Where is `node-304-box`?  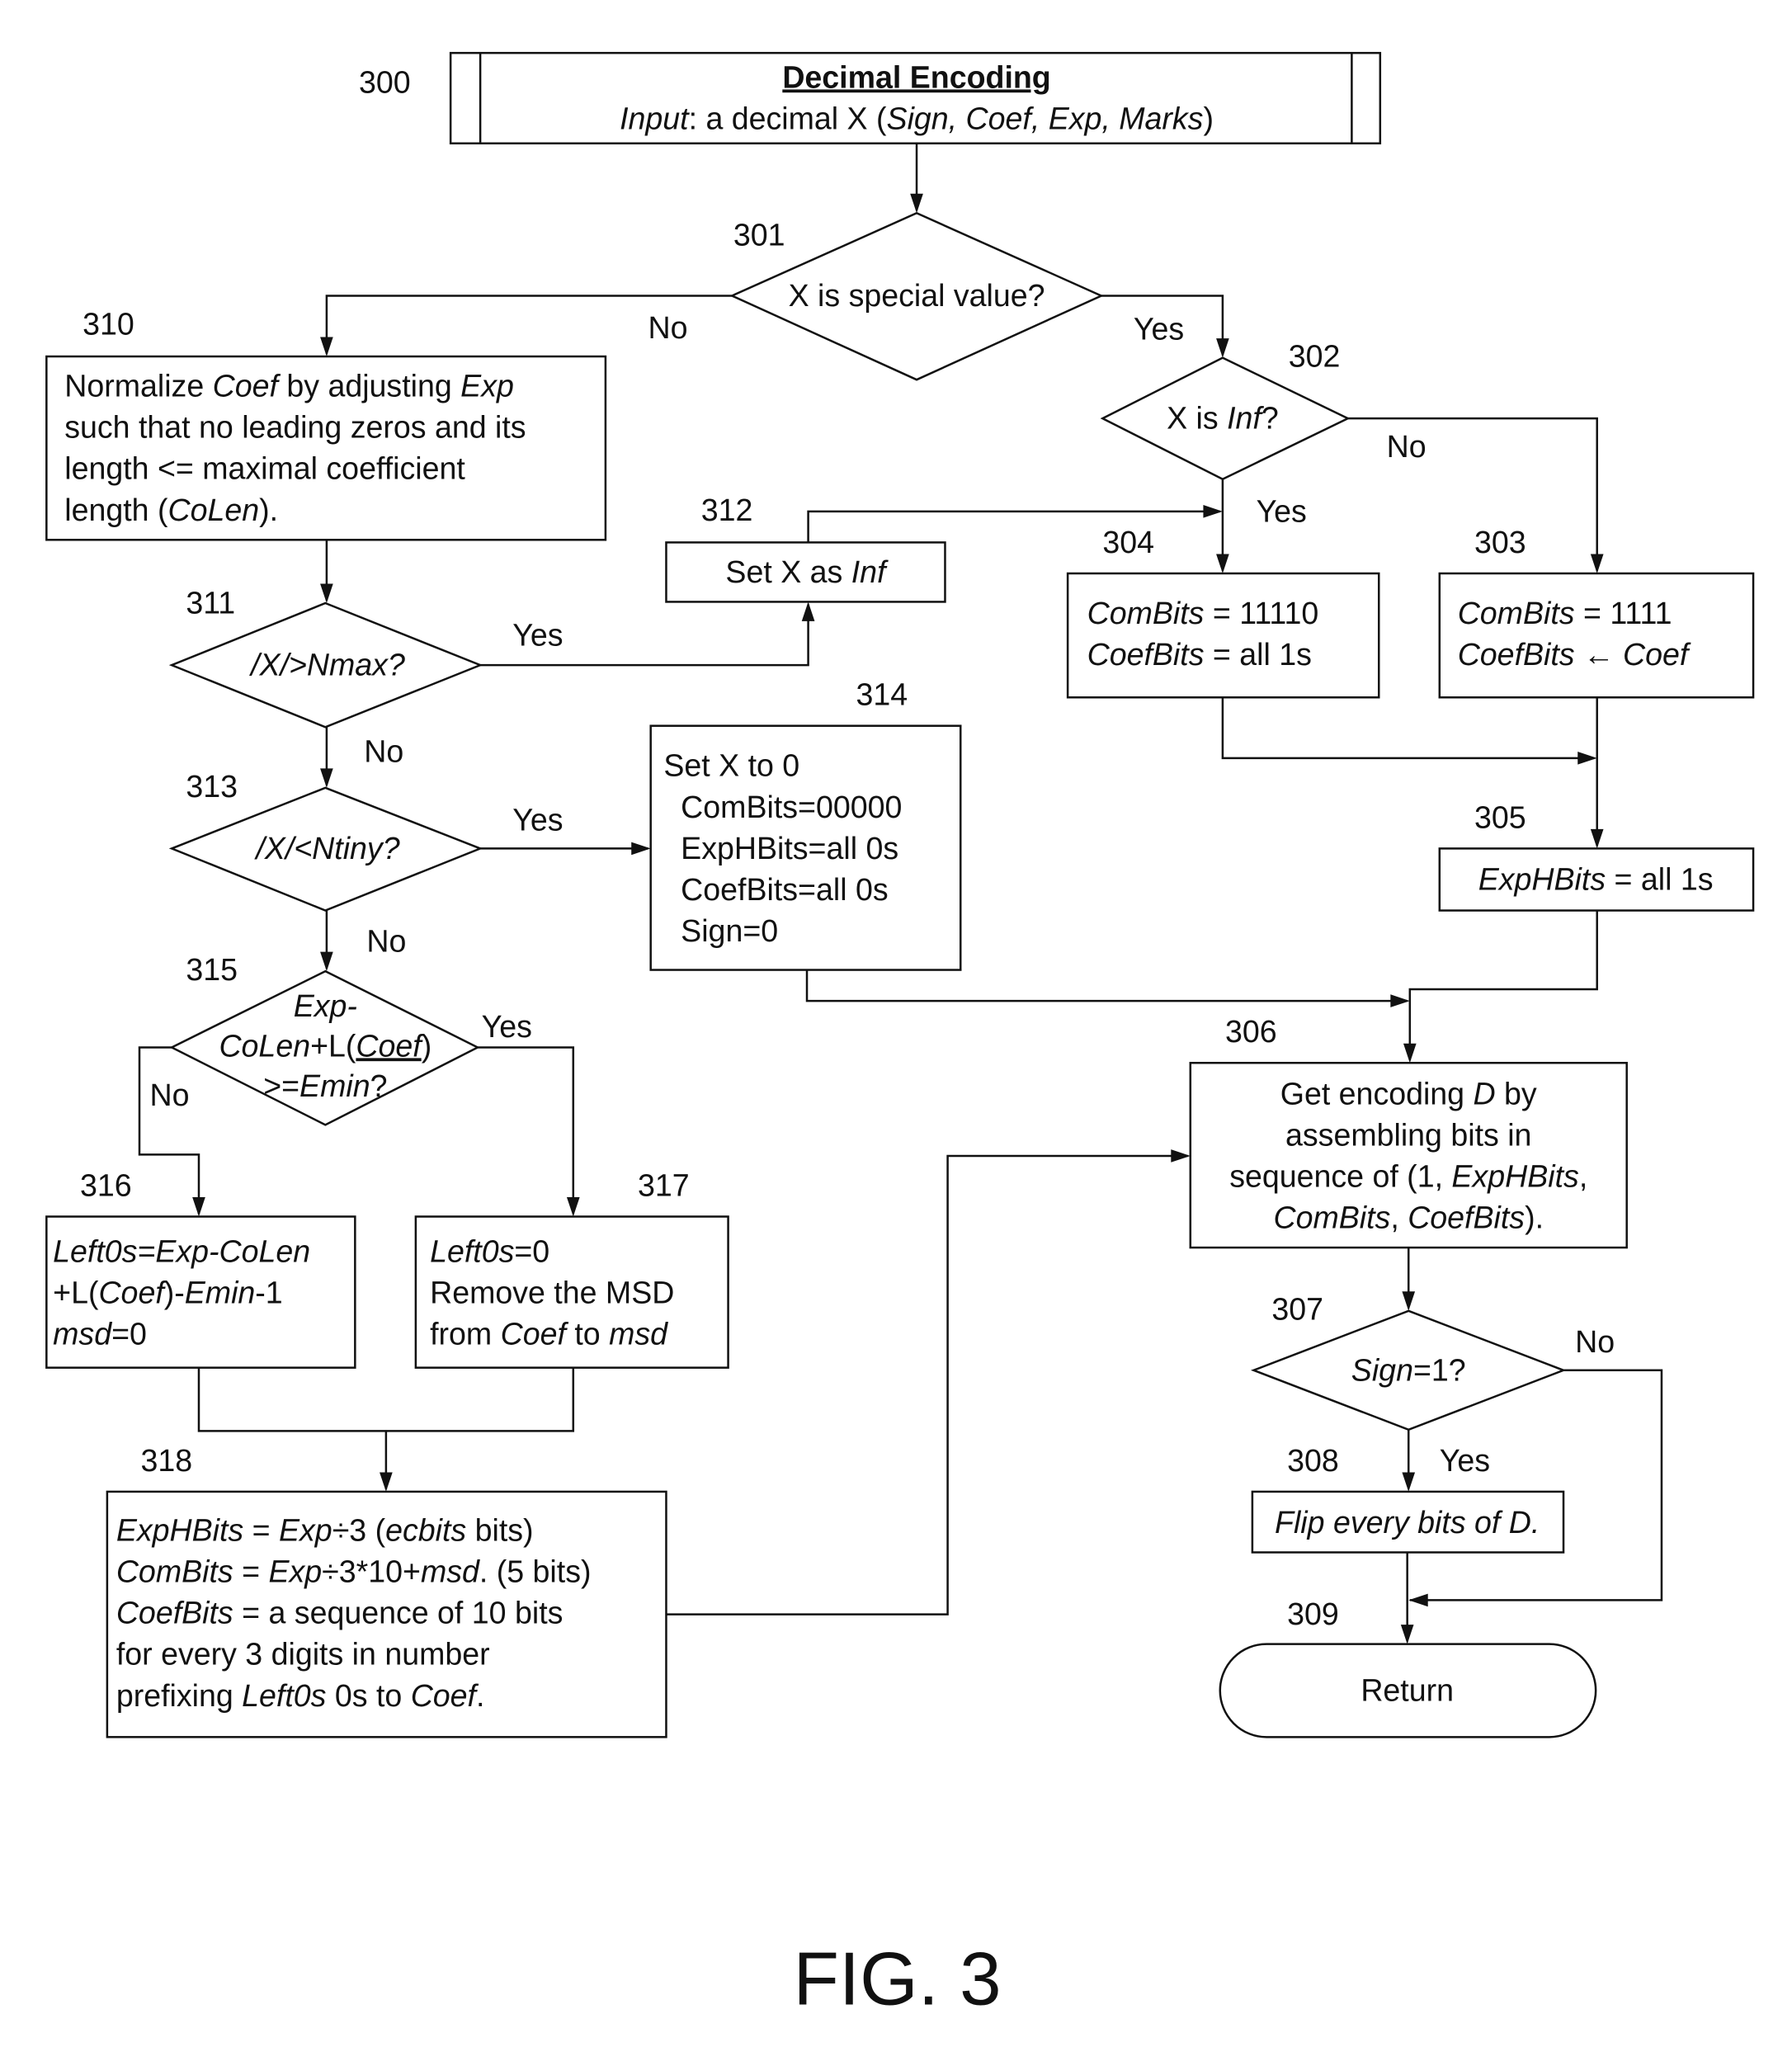 node-304-box is located at coordinates (1223, 635).